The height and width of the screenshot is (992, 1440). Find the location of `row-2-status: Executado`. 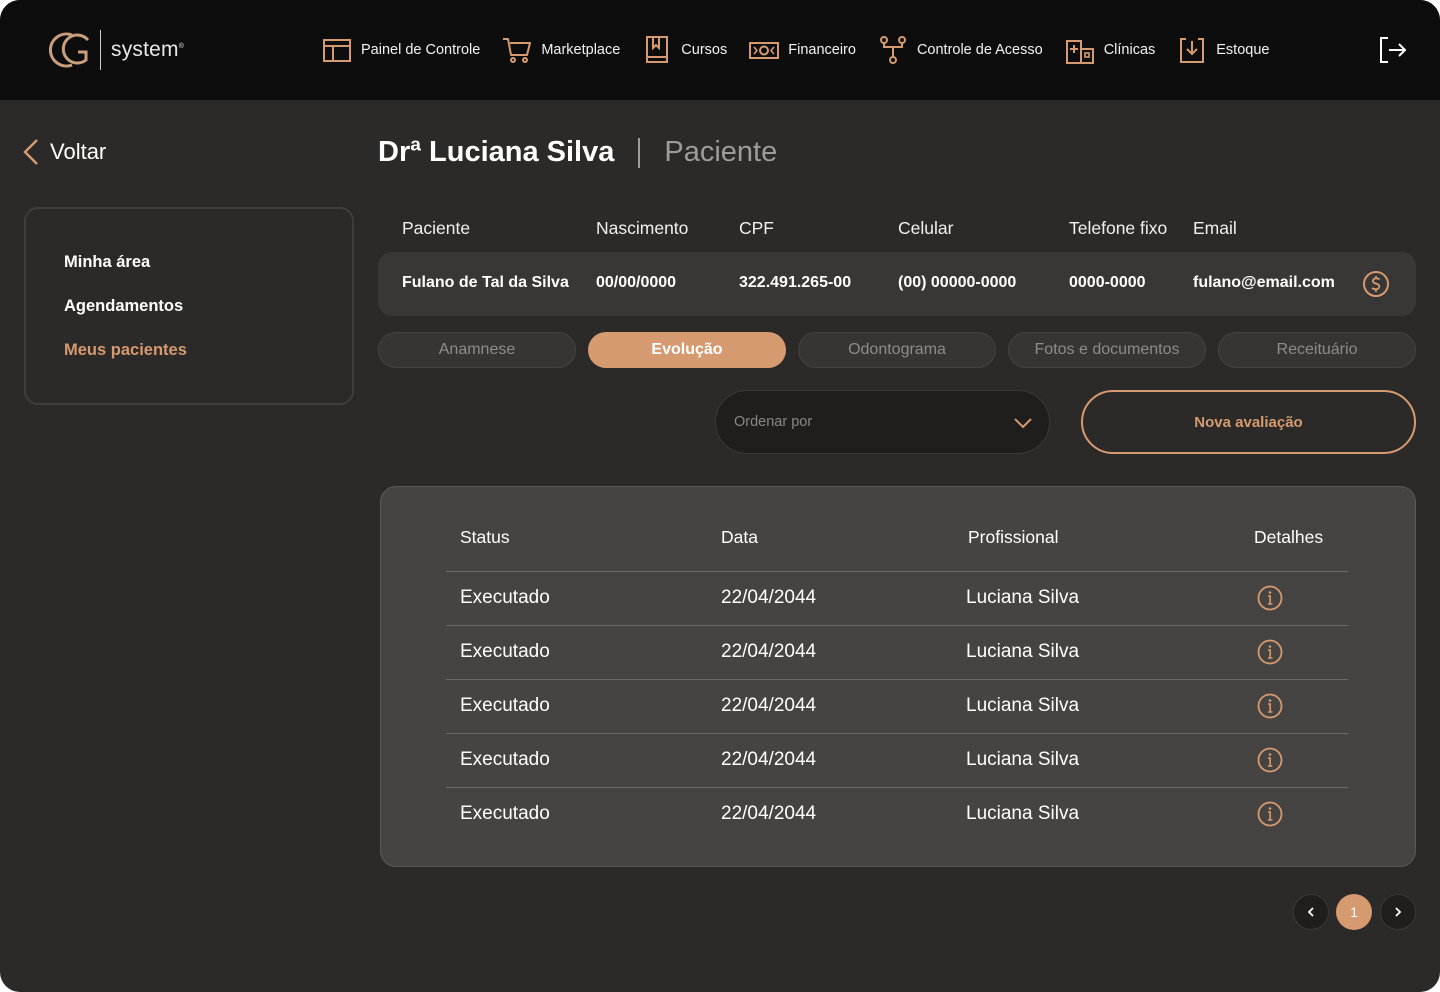

row-2-status: Executado is located at coordinates (505, 651).